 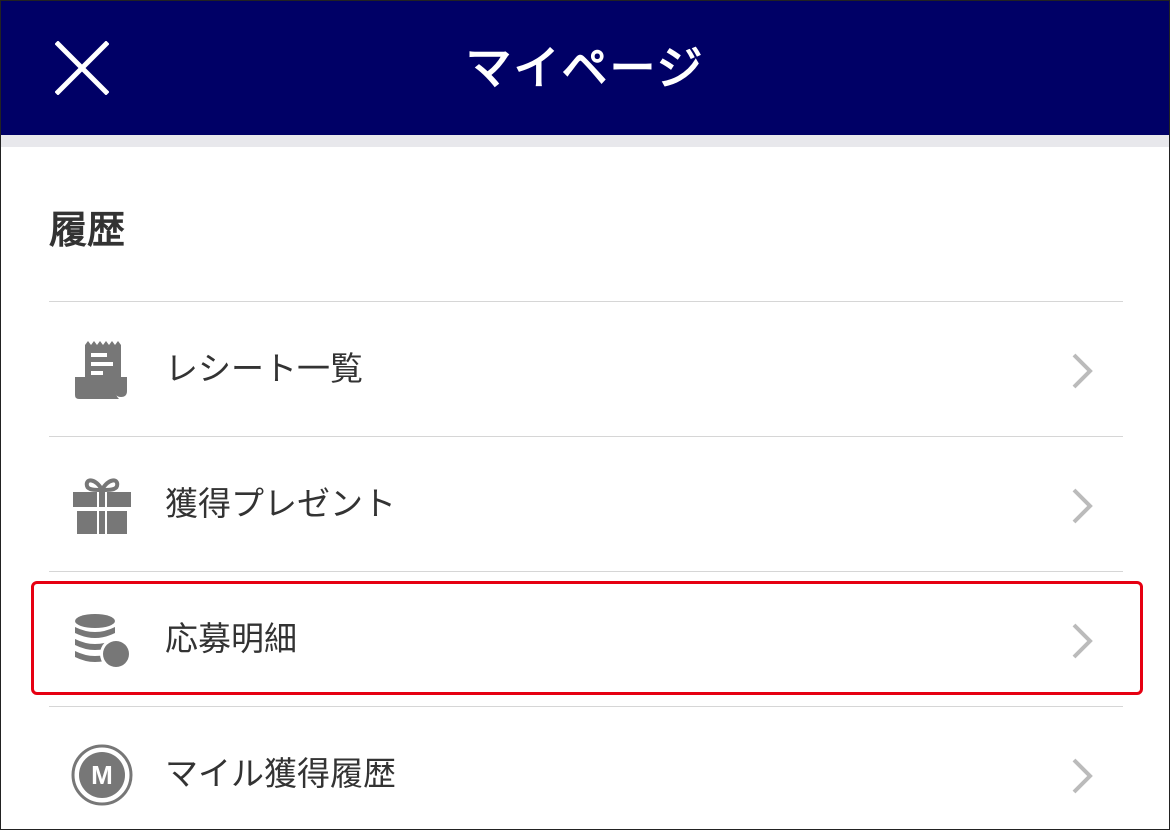 I want to click on menu-item-label: 応募明細, so click(x=231, y=638).